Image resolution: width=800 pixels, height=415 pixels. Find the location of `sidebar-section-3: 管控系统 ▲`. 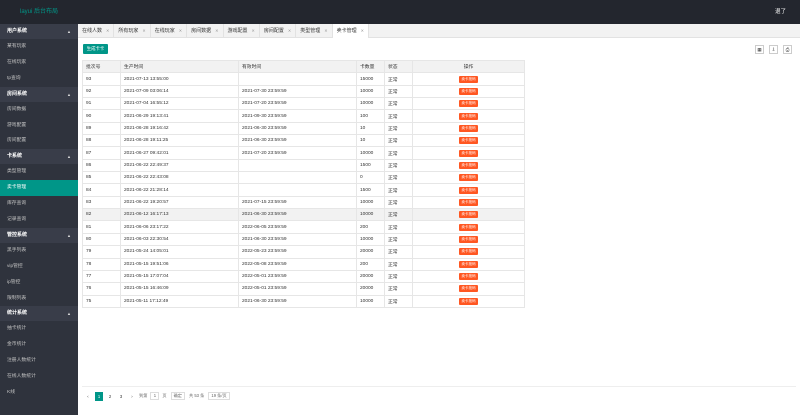

sidebar-section-3: 管控系统 ▲ is located at coordinates (39, 235).